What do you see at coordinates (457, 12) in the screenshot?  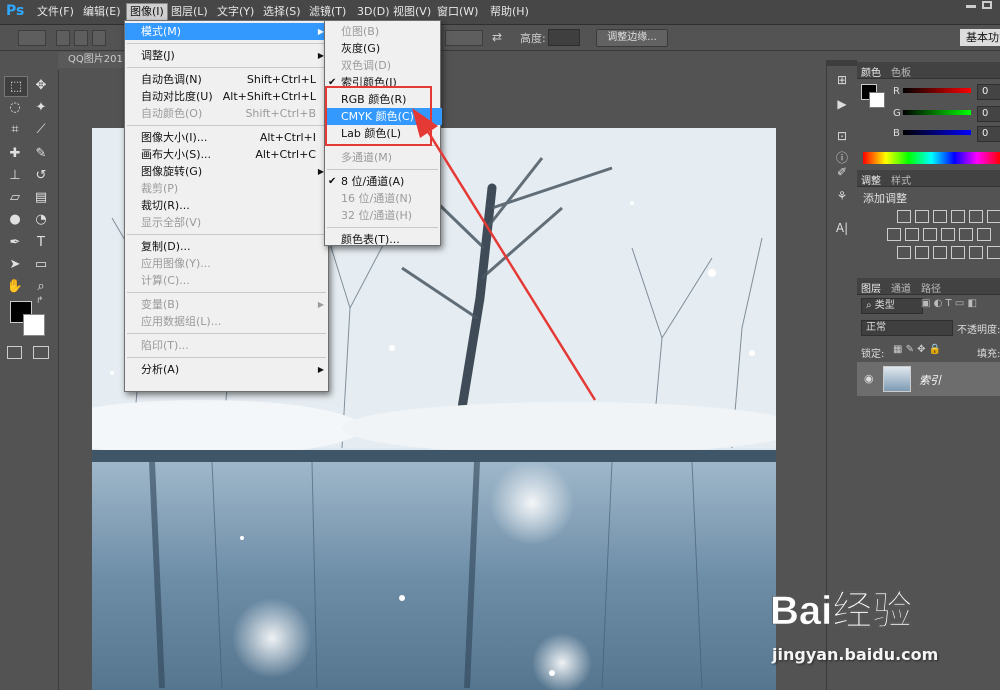 I see `menu-9: 窗口(W)` at bounding box center [457, 12].